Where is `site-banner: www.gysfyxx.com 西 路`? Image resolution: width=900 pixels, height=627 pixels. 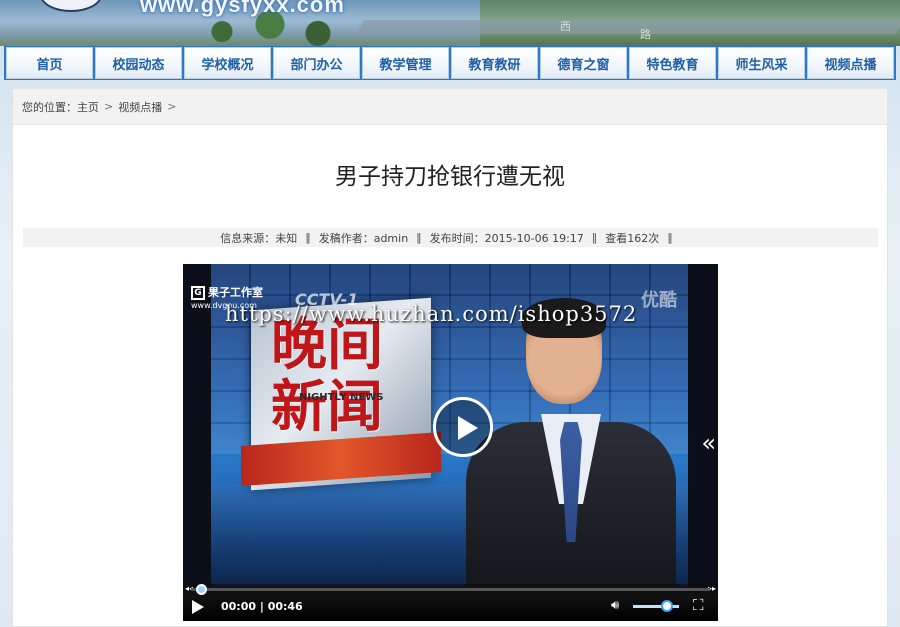 site-banner: www.gysfyxx.com 西 路 is located at coordinates (450, 23).